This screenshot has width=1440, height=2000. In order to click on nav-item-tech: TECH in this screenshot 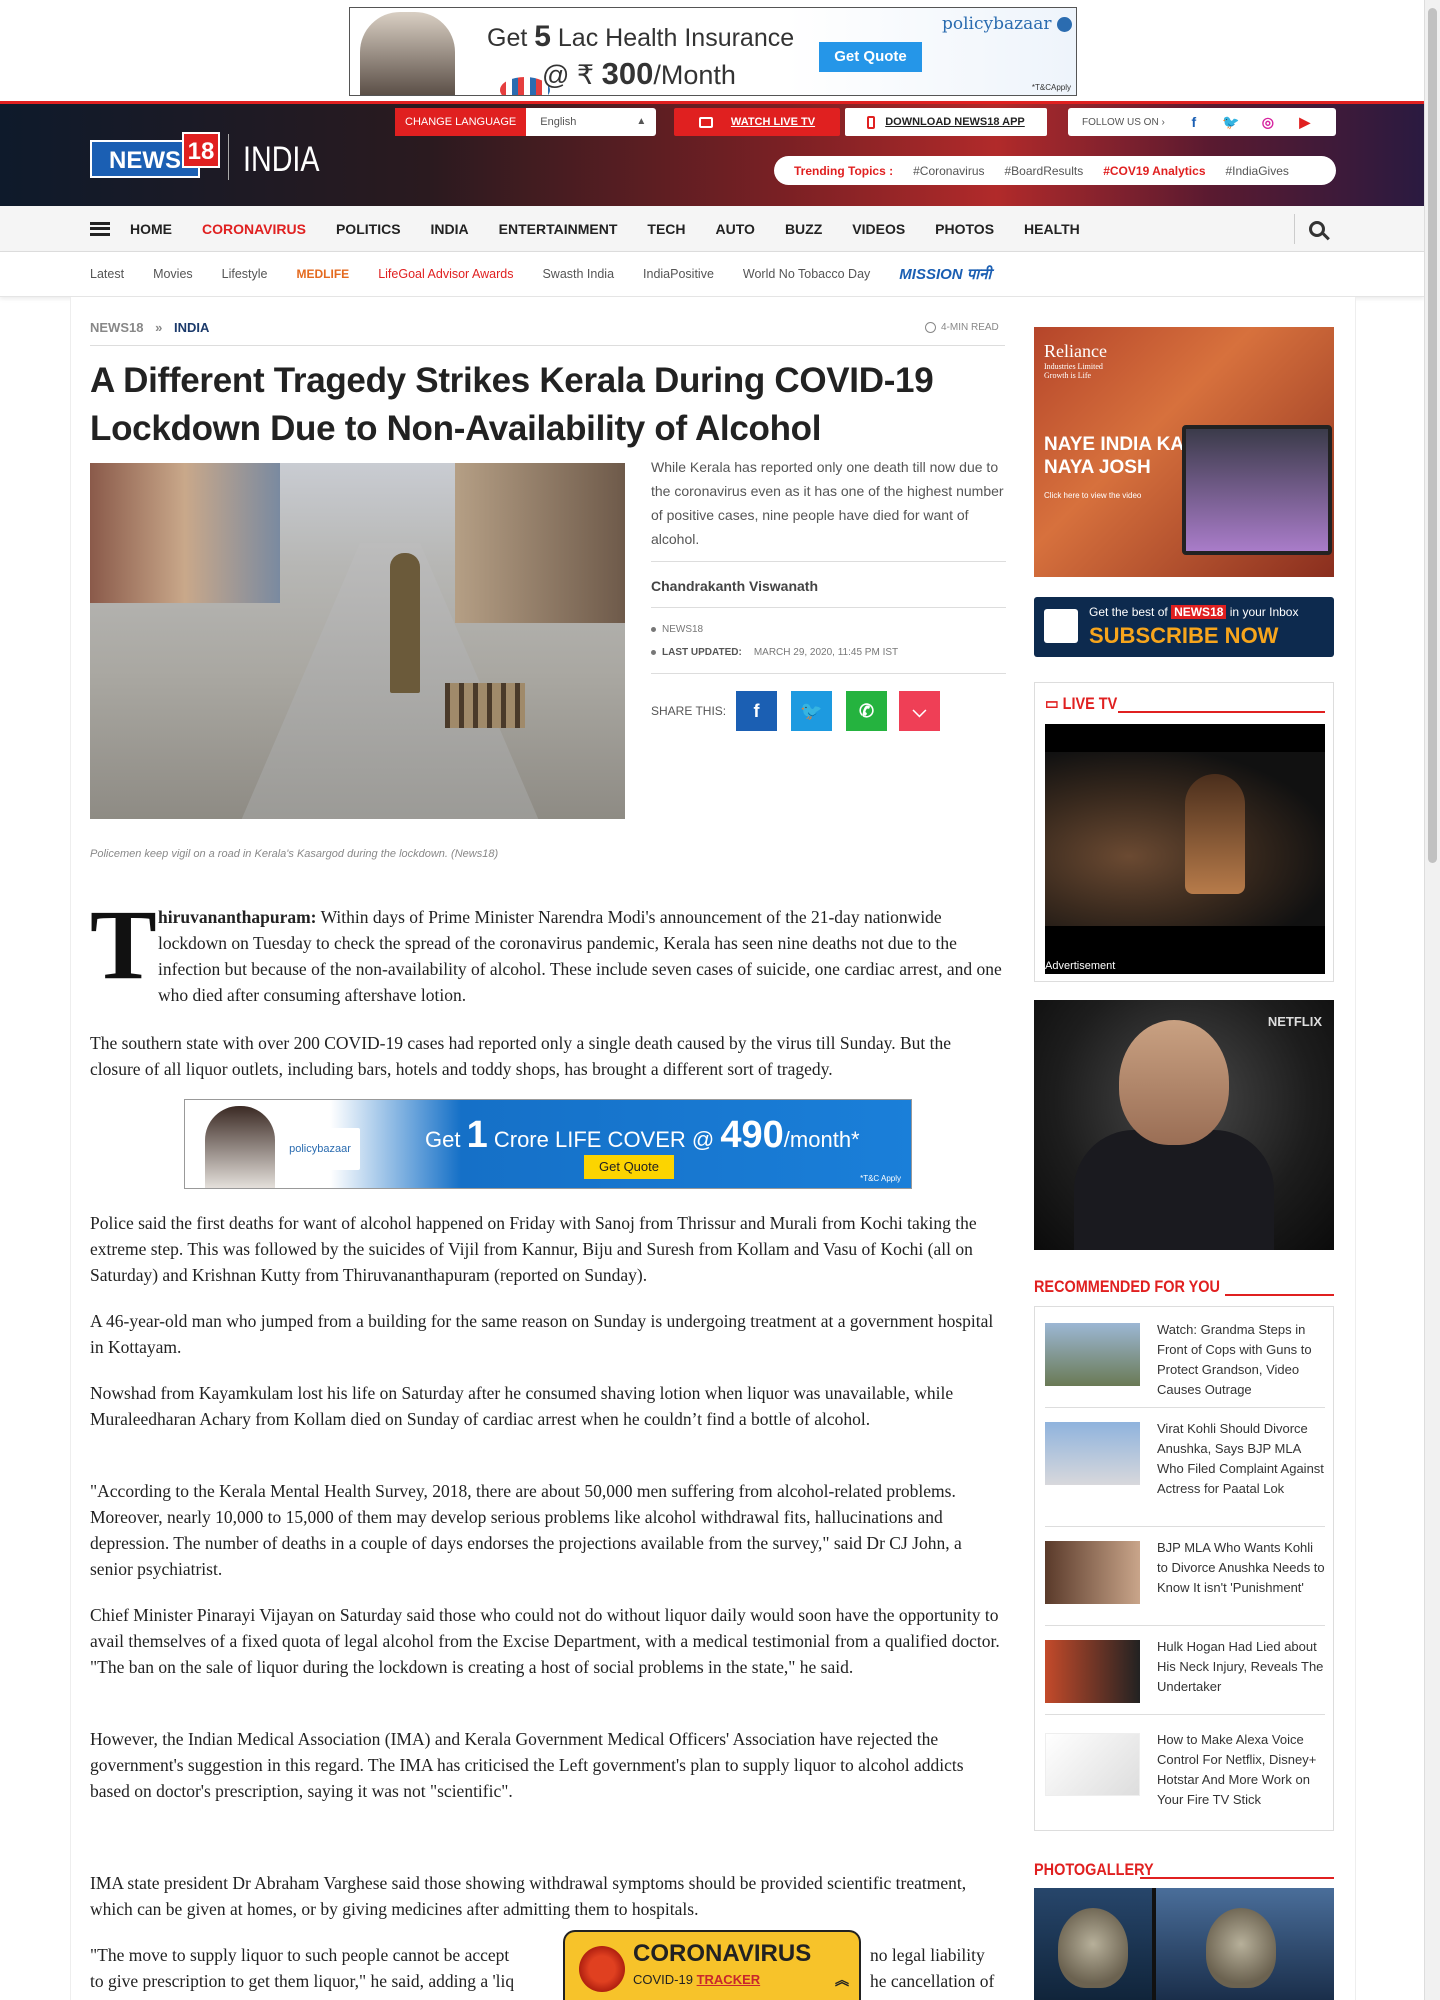, I will do `click(666, 229)`.